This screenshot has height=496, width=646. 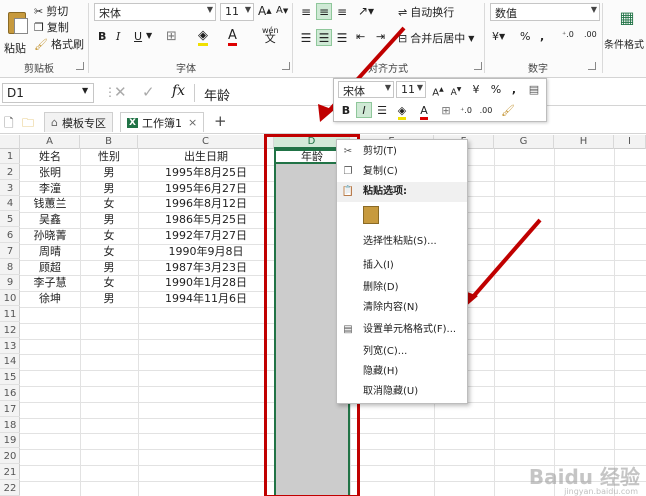 What do you see at coordinates (402, 192) in the screenshot?
I see `menu-item-paste-options: 📋 粘贴选项:` at bounding box center [402, 192].